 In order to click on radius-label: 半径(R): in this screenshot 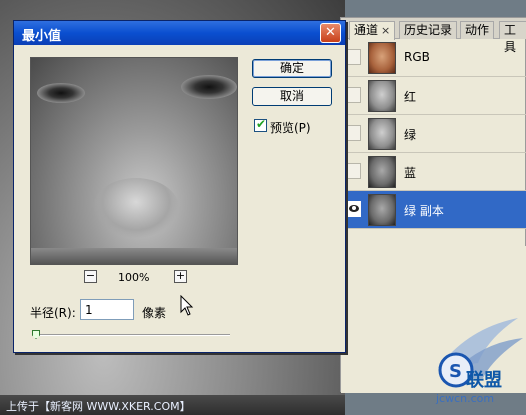, I will do `click(53, 313)`.